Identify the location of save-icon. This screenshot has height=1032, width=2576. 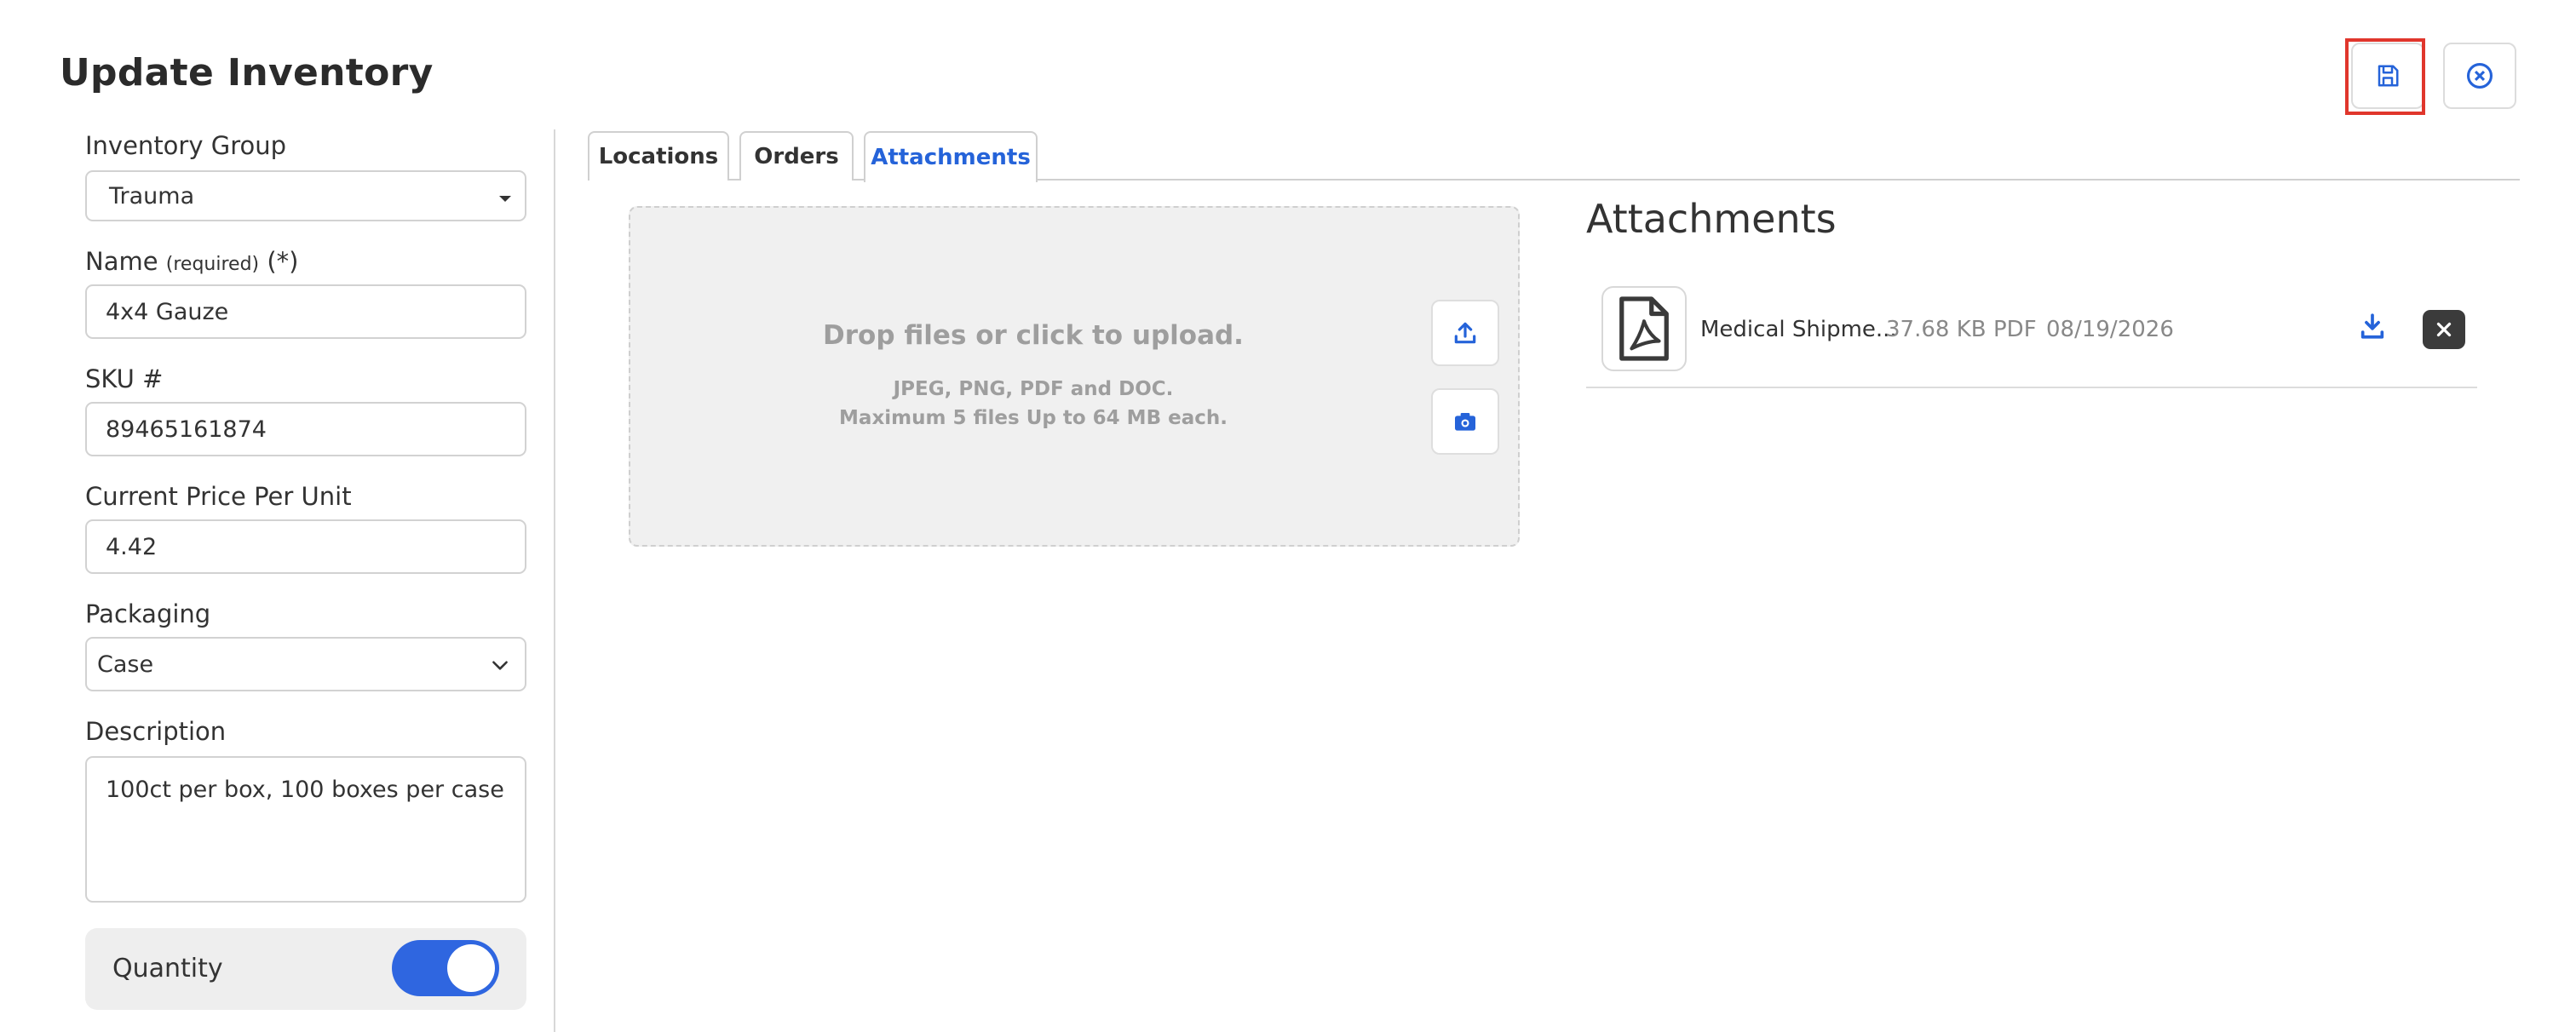
(2389, 76).